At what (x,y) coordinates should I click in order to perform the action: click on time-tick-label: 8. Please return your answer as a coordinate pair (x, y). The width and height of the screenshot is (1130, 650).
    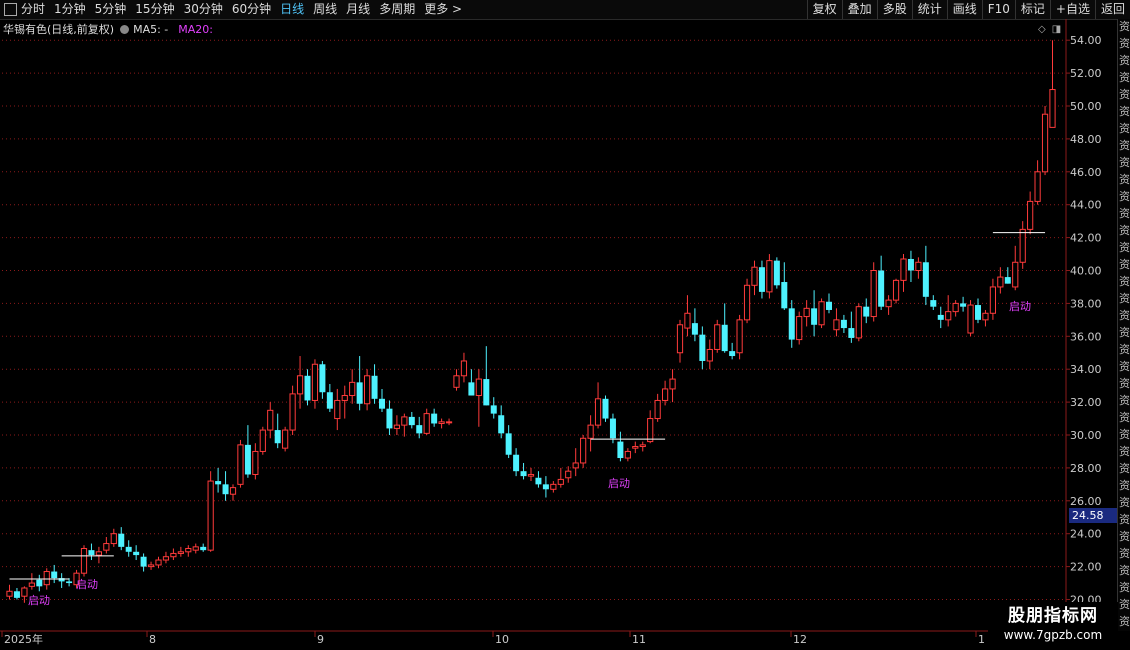
    Looking at the image, I should click on (152, 639).